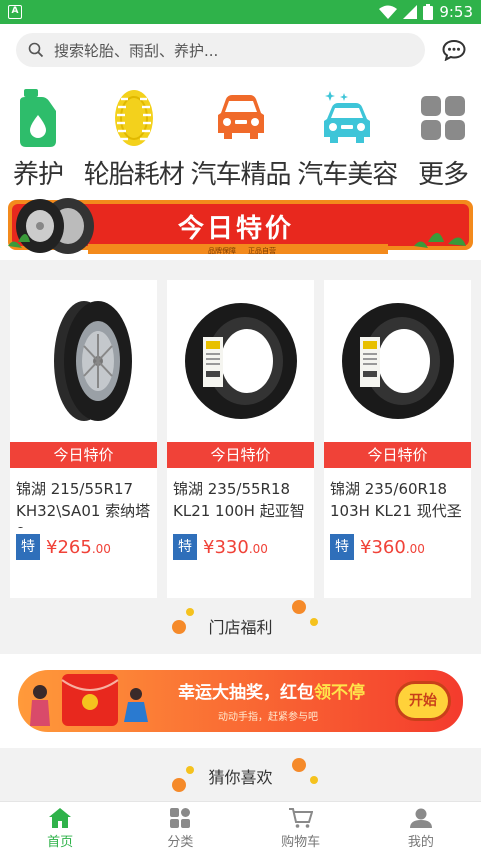 The height and width of the screenshot is (855, 481). Describe the element at coordinates (15, 12) in the screenshot. I see `app-notification-icon: A` at that location.